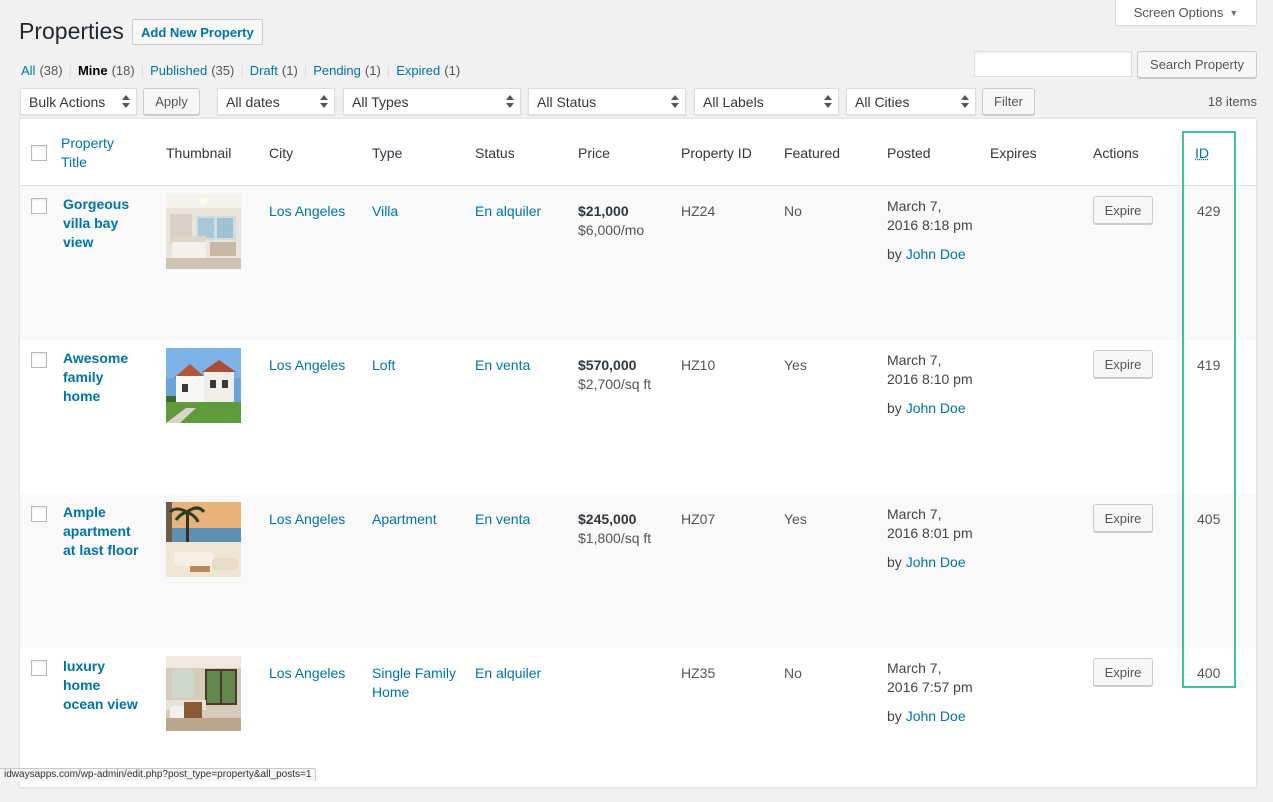 The width and height of the screenshot is (1273, 802). I want to click on page-title: Properties, so click(71, 31).